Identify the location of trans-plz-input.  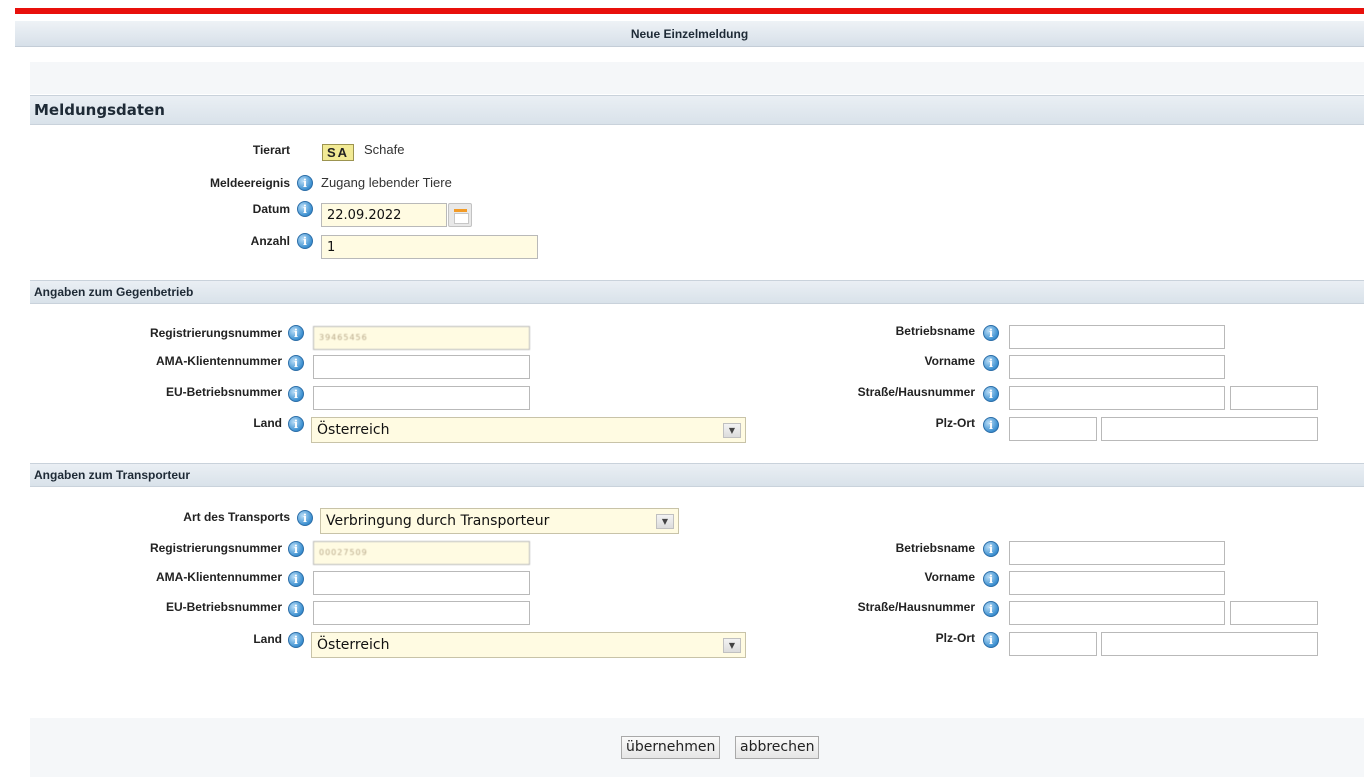
(1053, 644).